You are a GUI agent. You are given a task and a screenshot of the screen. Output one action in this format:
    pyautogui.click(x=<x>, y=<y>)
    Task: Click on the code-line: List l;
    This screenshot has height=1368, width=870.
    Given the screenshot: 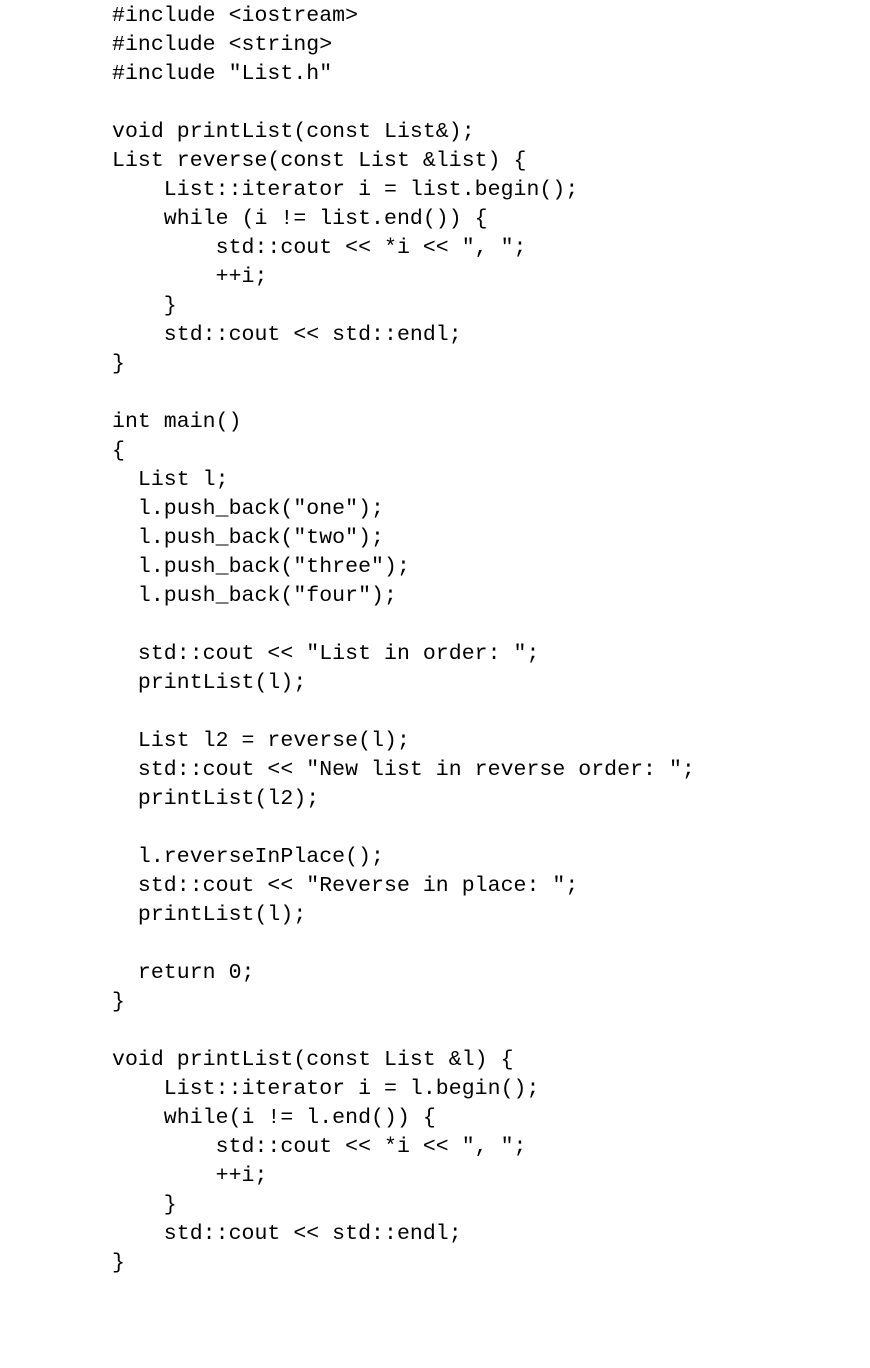 What is the action you would take?
    pyautogui.click(x=170, y=480)
    